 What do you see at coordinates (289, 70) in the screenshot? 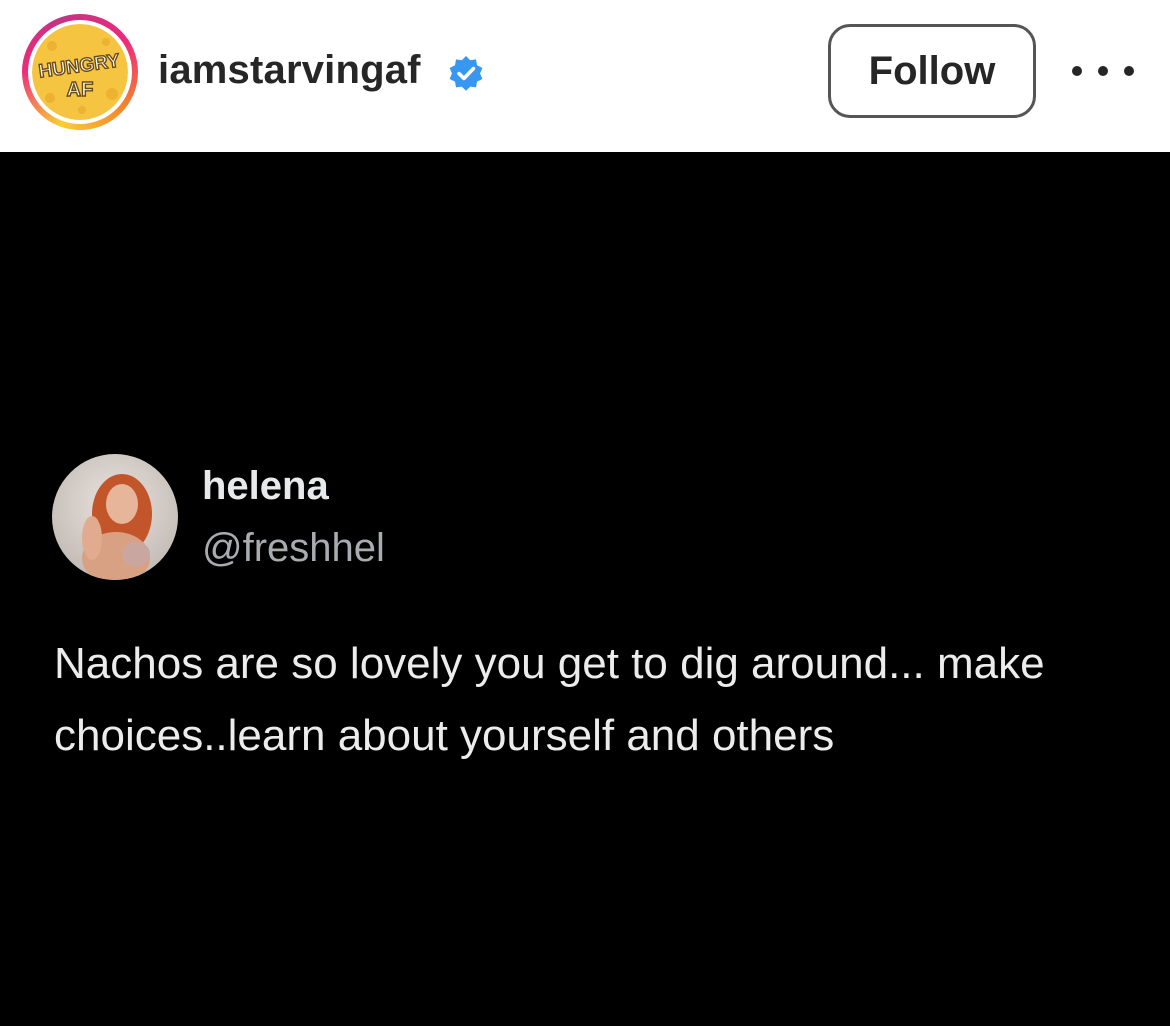
I see `account-name: iamstarvingaf` at bounding box center [289, 70].